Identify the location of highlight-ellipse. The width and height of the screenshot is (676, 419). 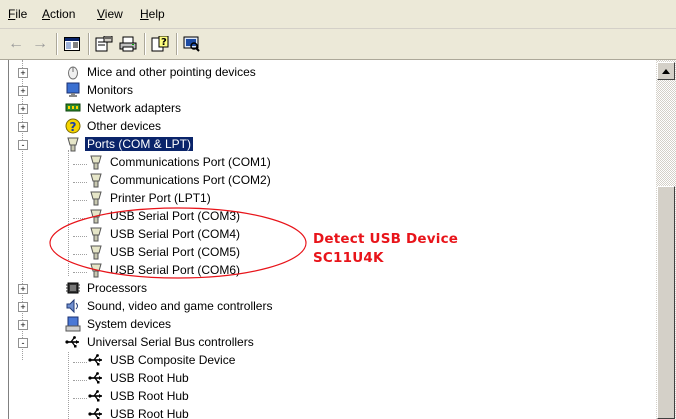
(178, 243).